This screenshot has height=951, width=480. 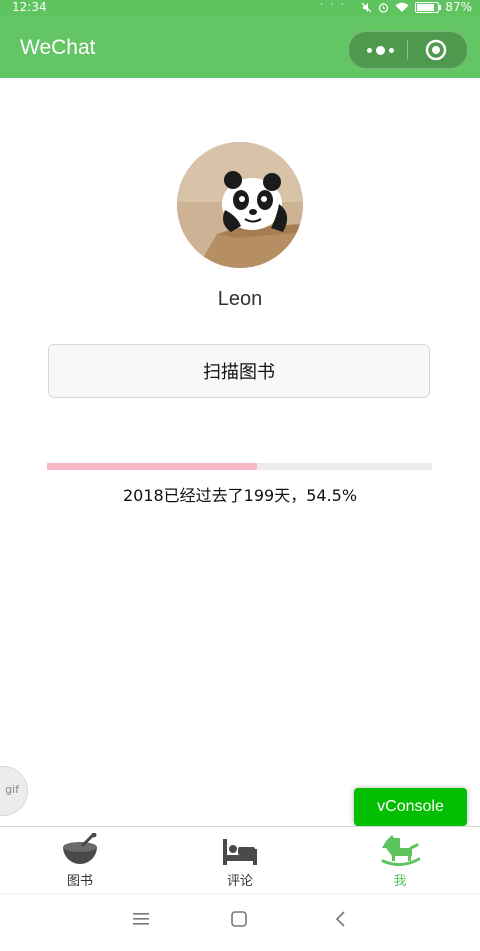 I want to click on status-time: 12:34, so click(x=29, y=7).